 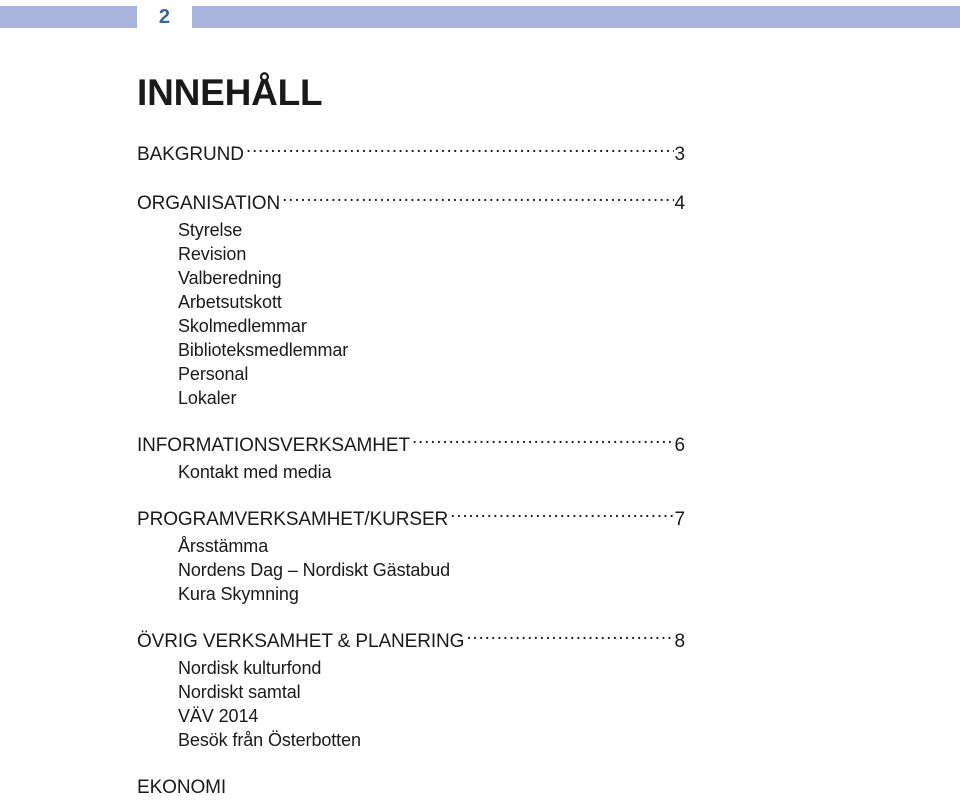 What do you see at coordinates (411, 374) in the screenshot?
I see `toc-subitem: Personal` at bounding box center [411, 374].